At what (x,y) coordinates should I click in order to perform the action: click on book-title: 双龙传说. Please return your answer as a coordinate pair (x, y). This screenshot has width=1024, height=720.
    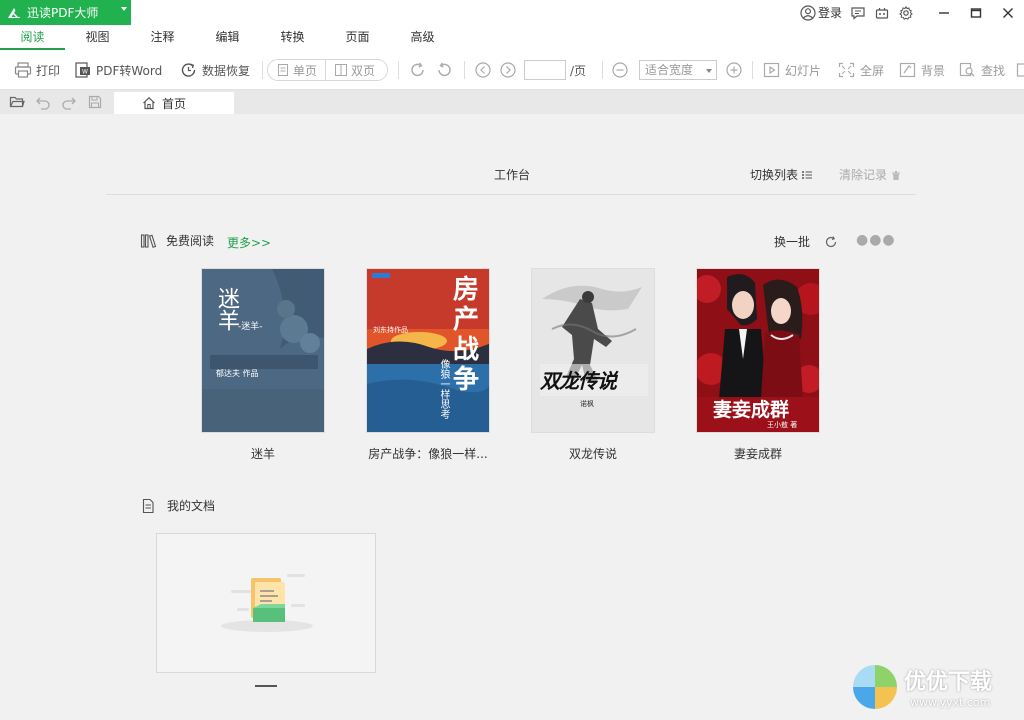
    Looking at the image, I should click on (593, 453).